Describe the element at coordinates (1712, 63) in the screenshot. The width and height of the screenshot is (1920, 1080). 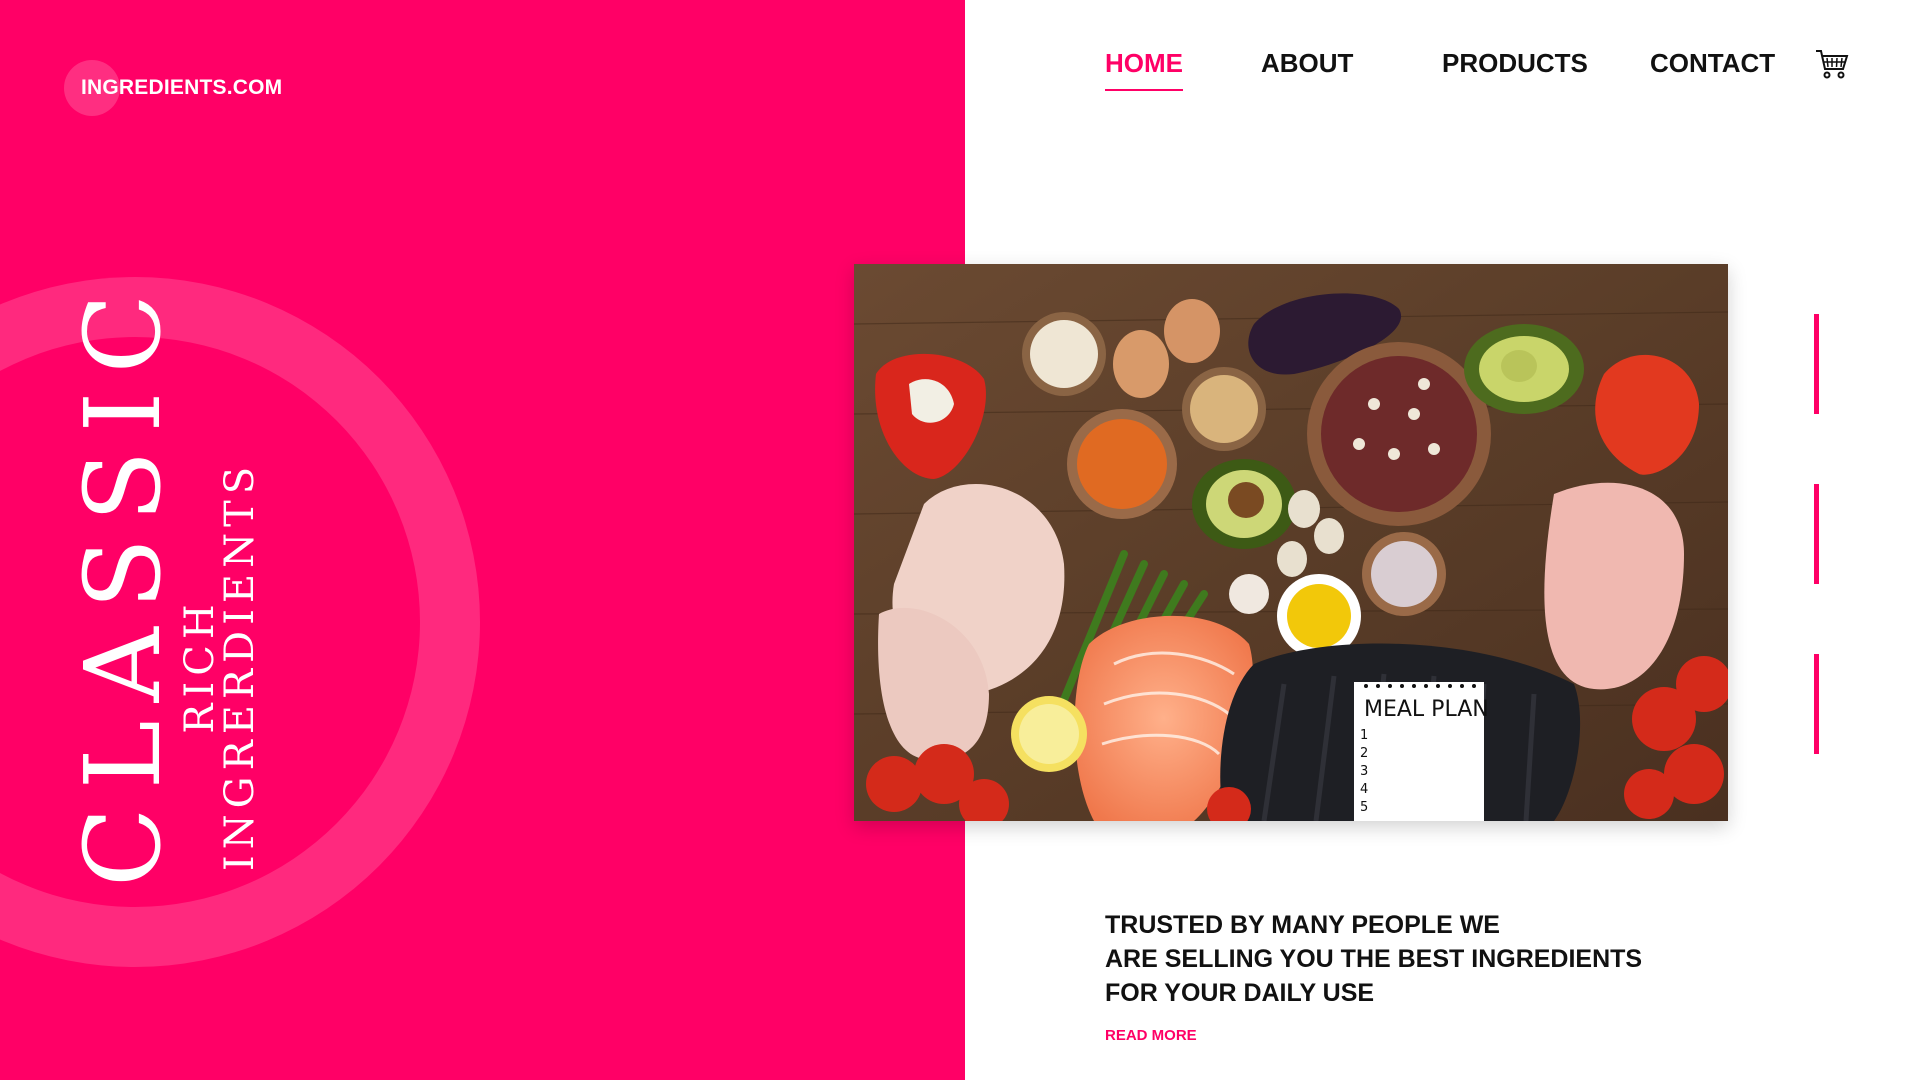
I see `nav-contact: CONTACT` at that location.